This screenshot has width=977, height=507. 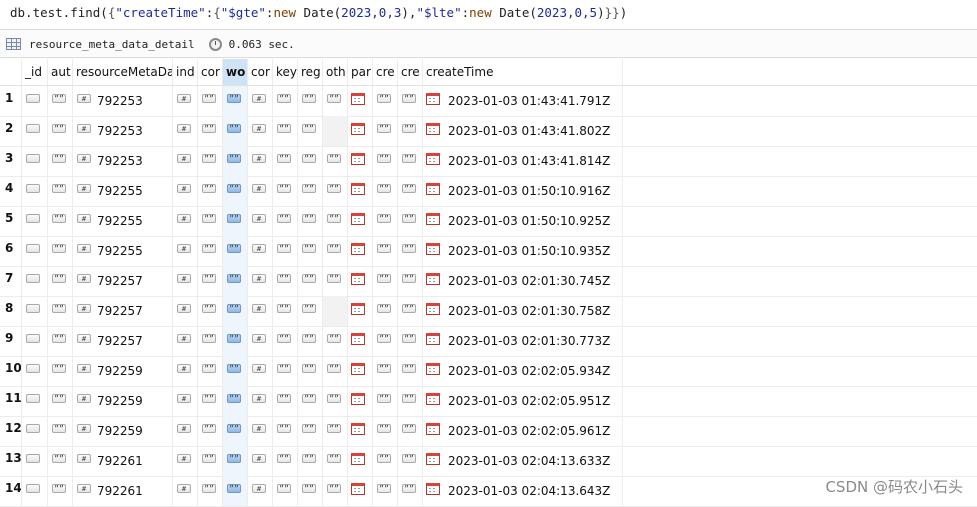 I want to click on column-header-par: par, so click(x=360, y=72).